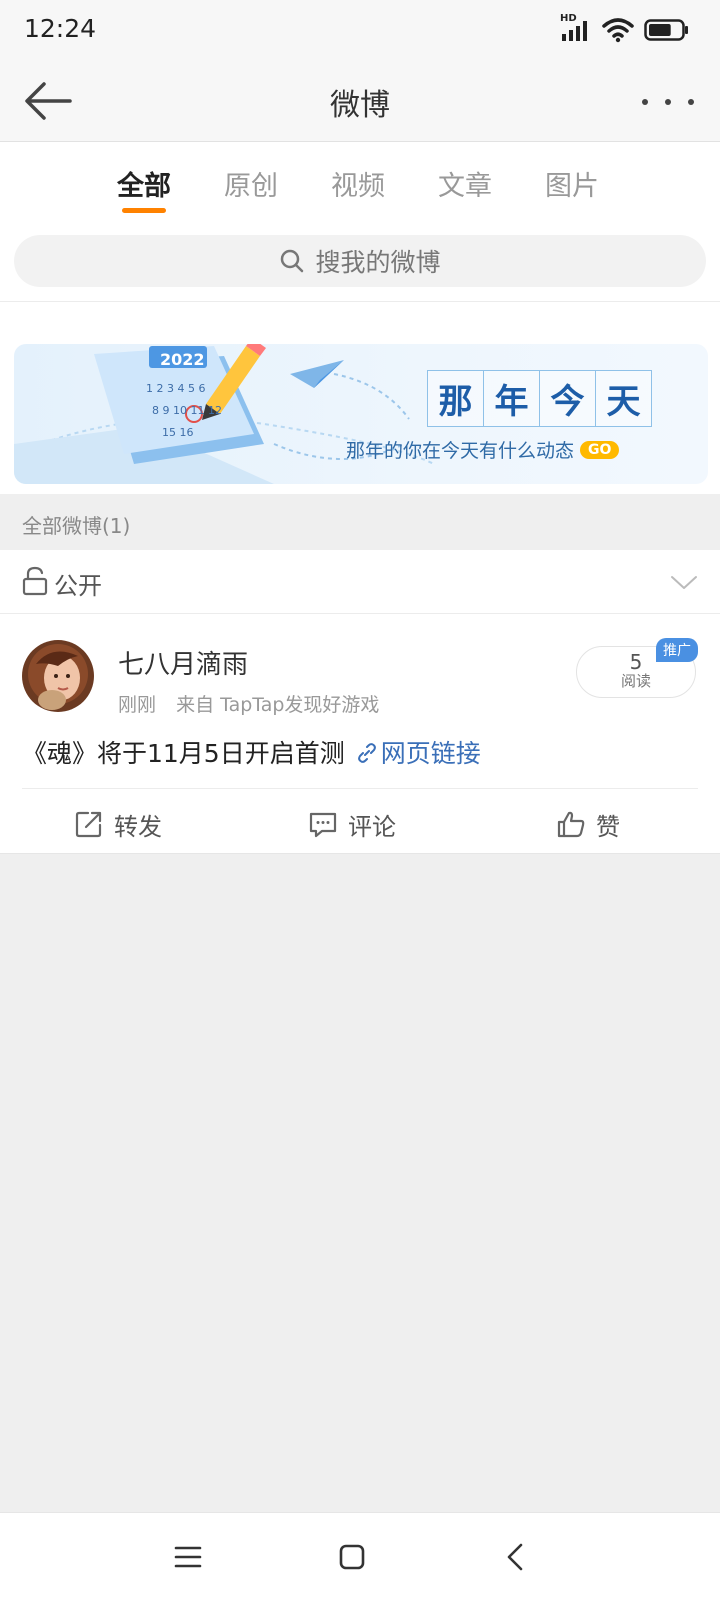  I want to click on privacy-filter: 公开, so click(360, 582).